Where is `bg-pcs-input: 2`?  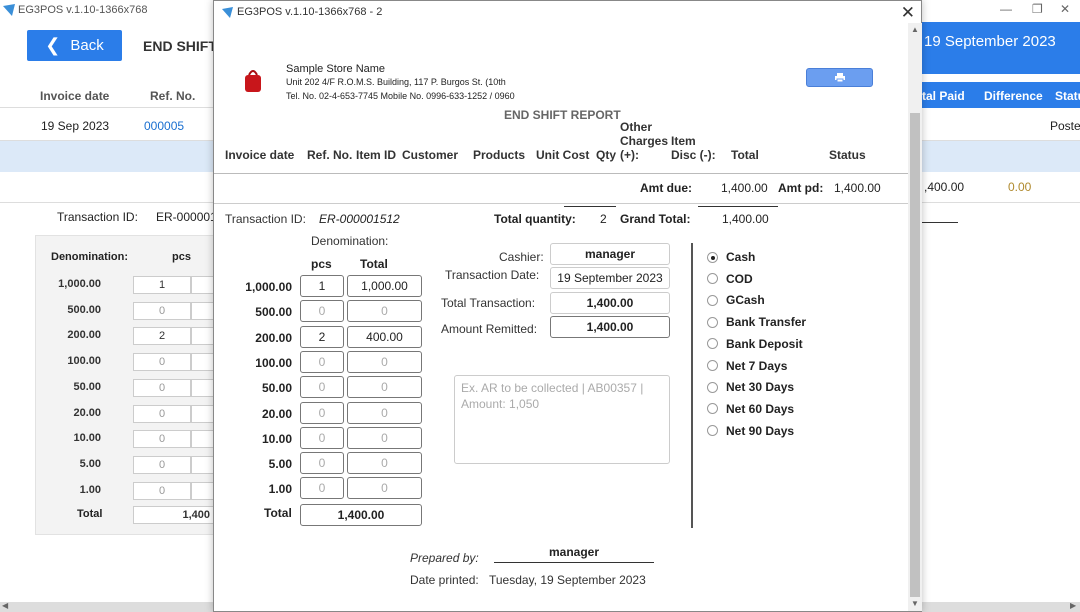 bg-pcs-input: 2 is located at coordinates (162, 336).